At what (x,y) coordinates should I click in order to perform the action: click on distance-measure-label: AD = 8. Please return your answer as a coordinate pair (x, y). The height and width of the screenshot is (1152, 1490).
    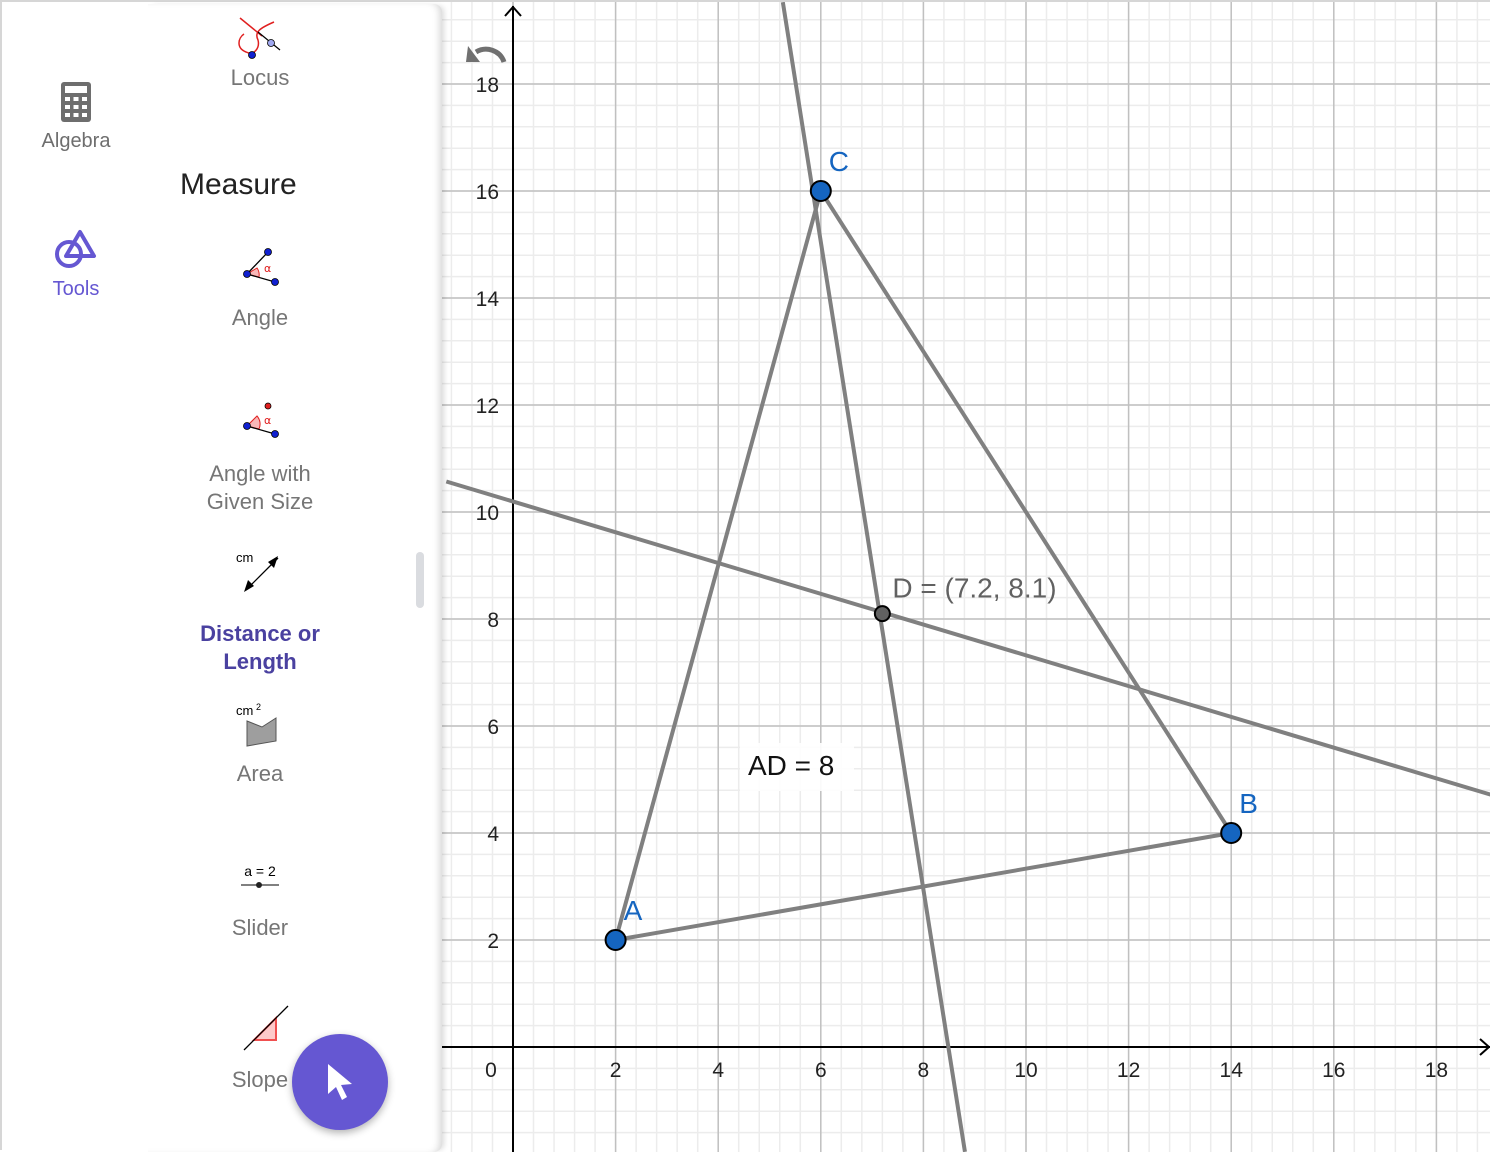
    Looking at the image, I should click on (791, 765).